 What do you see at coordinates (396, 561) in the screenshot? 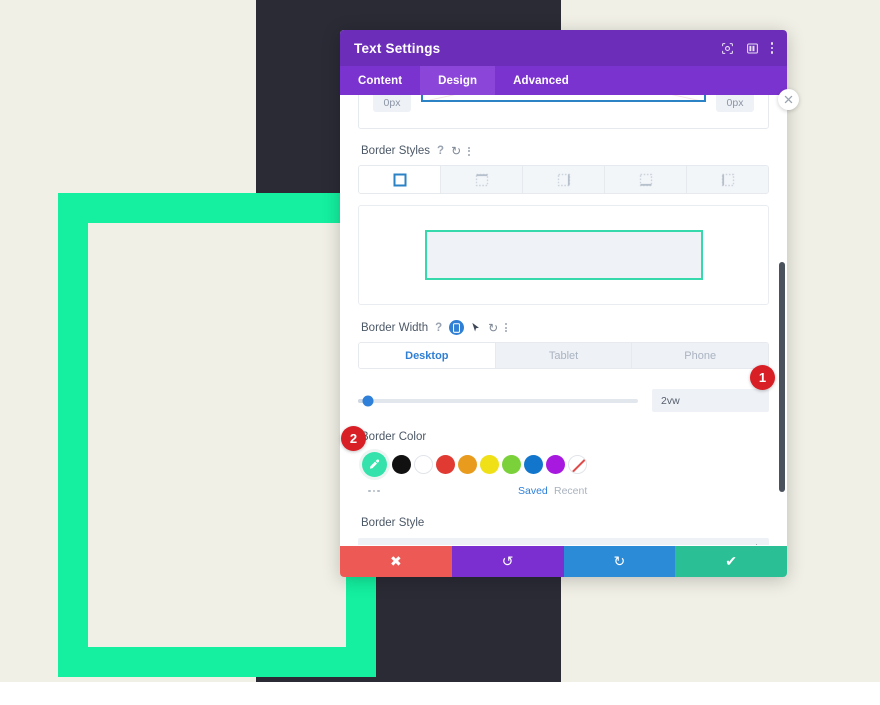
I see `cancel-button: ✖` at bounding box center [396, 561].